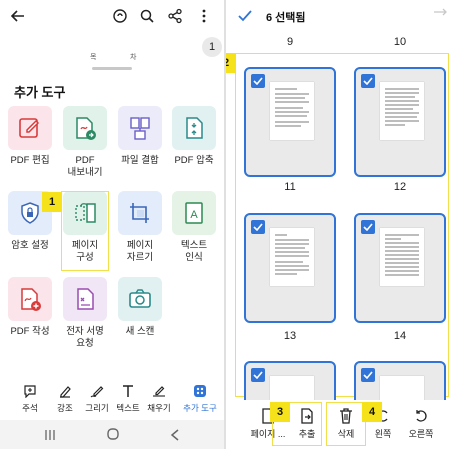 This screenshot has height=449, width=450. I want to click on tool-label: PDF 내보내기, so click(85, 166).